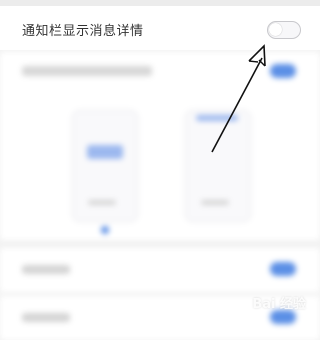 The image size is (320, 340). Describe the element at coordinates (160, 28) in the screenshot. I see `notification-detail-setting-row: 通知栏显示消息详情` at that location.